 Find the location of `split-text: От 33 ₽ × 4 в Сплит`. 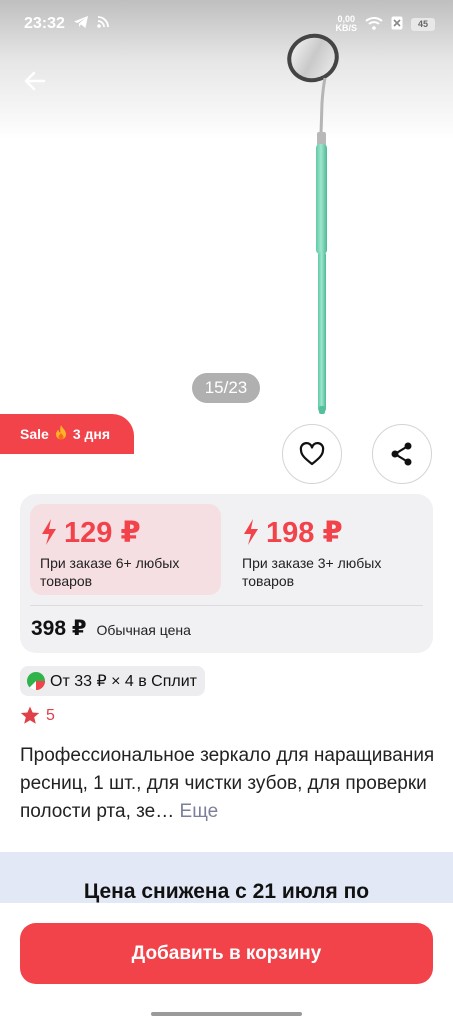

split-text: От 33 ₽ × 4 в Сплит is located at coordinates (123, 681).